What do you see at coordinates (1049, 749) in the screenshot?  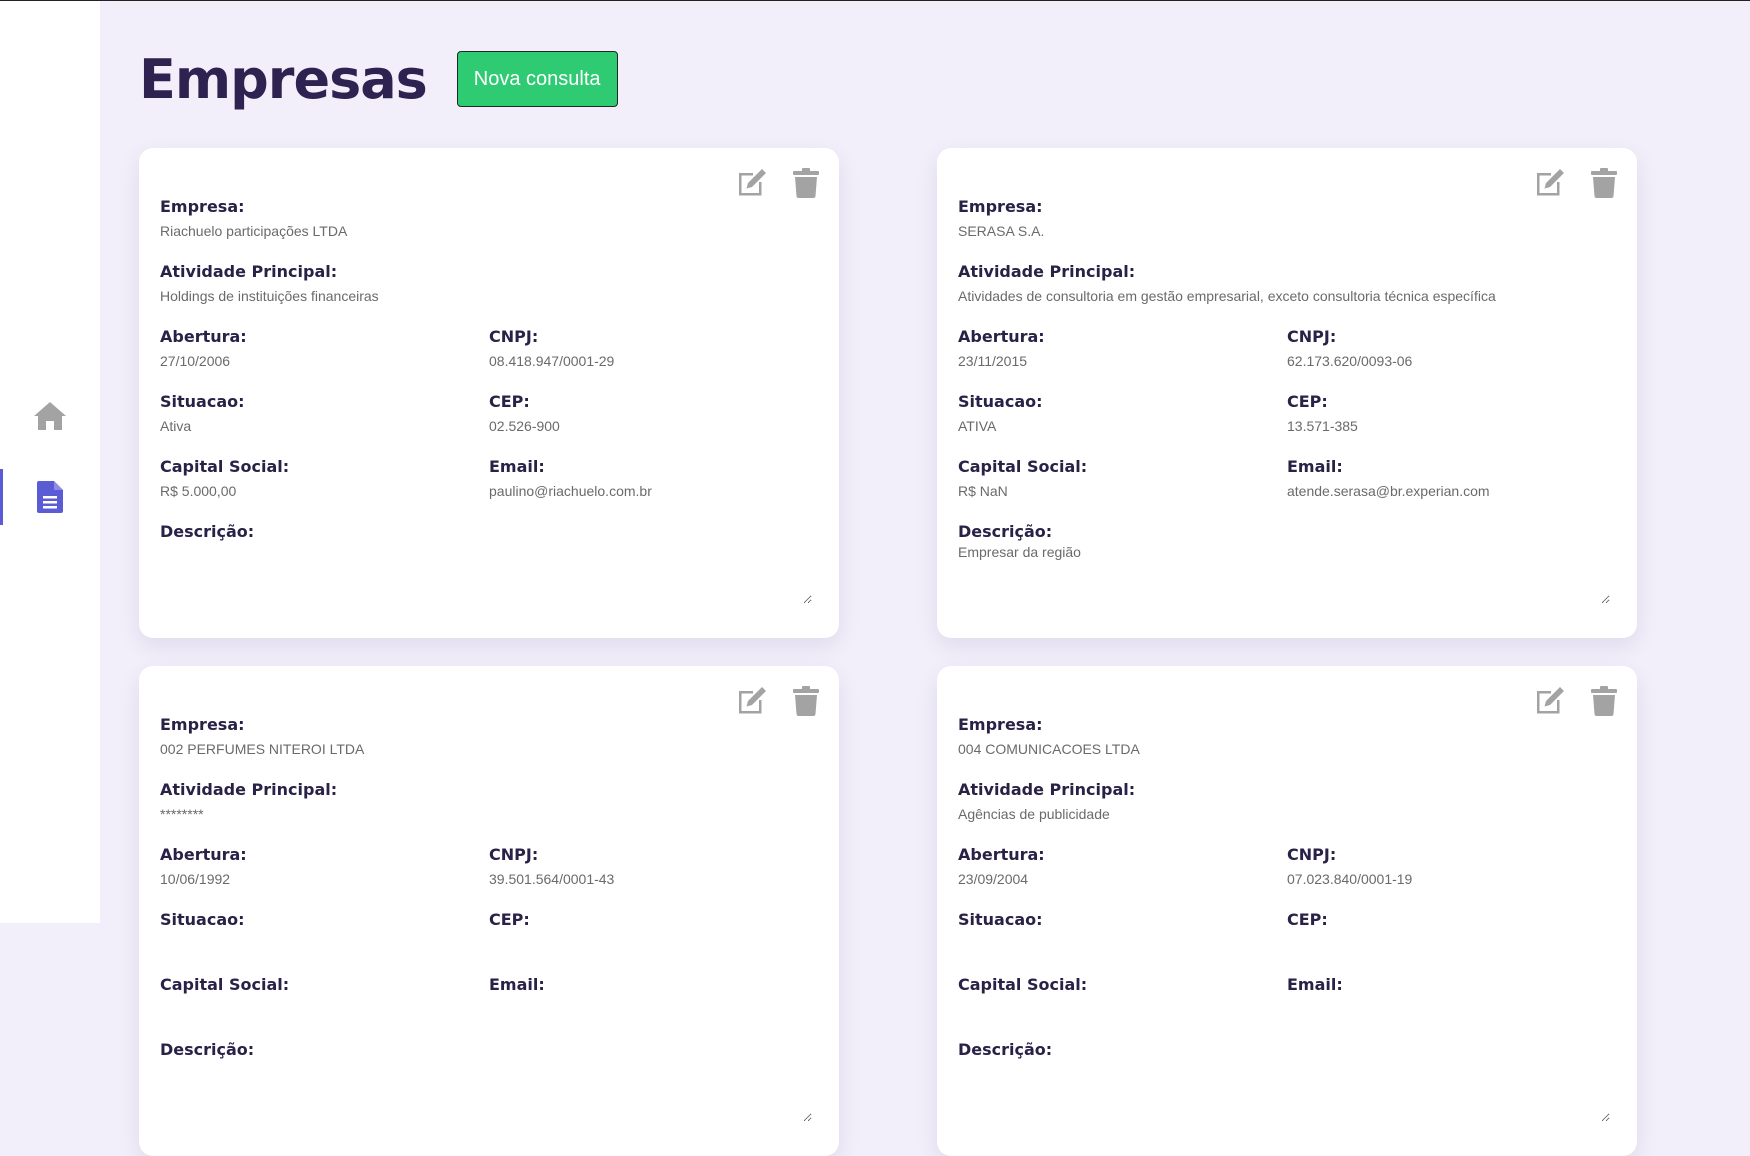 I see `empresa-value: 004 COMUNICACOES LTDA` at bounding box center [1049, 749].